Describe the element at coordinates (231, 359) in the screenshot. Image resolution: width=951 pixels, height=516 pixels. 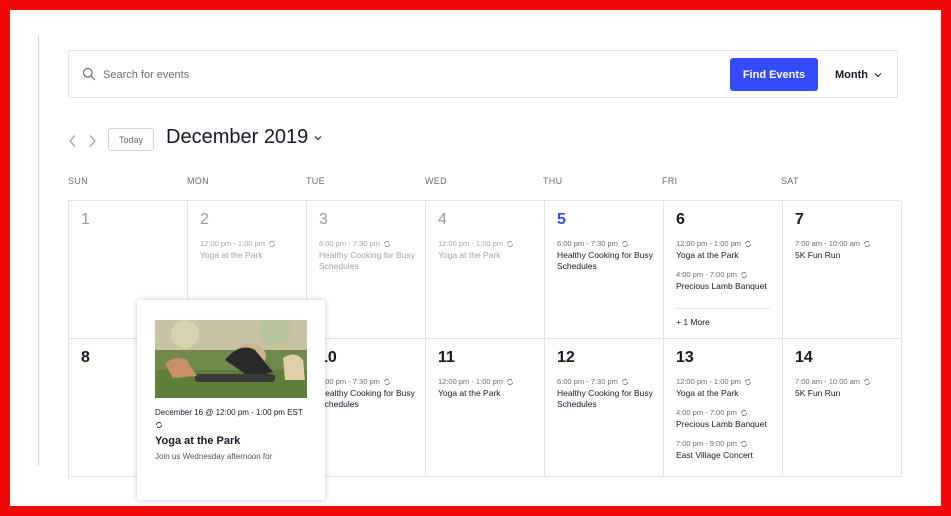
I see `event-image` at that location.